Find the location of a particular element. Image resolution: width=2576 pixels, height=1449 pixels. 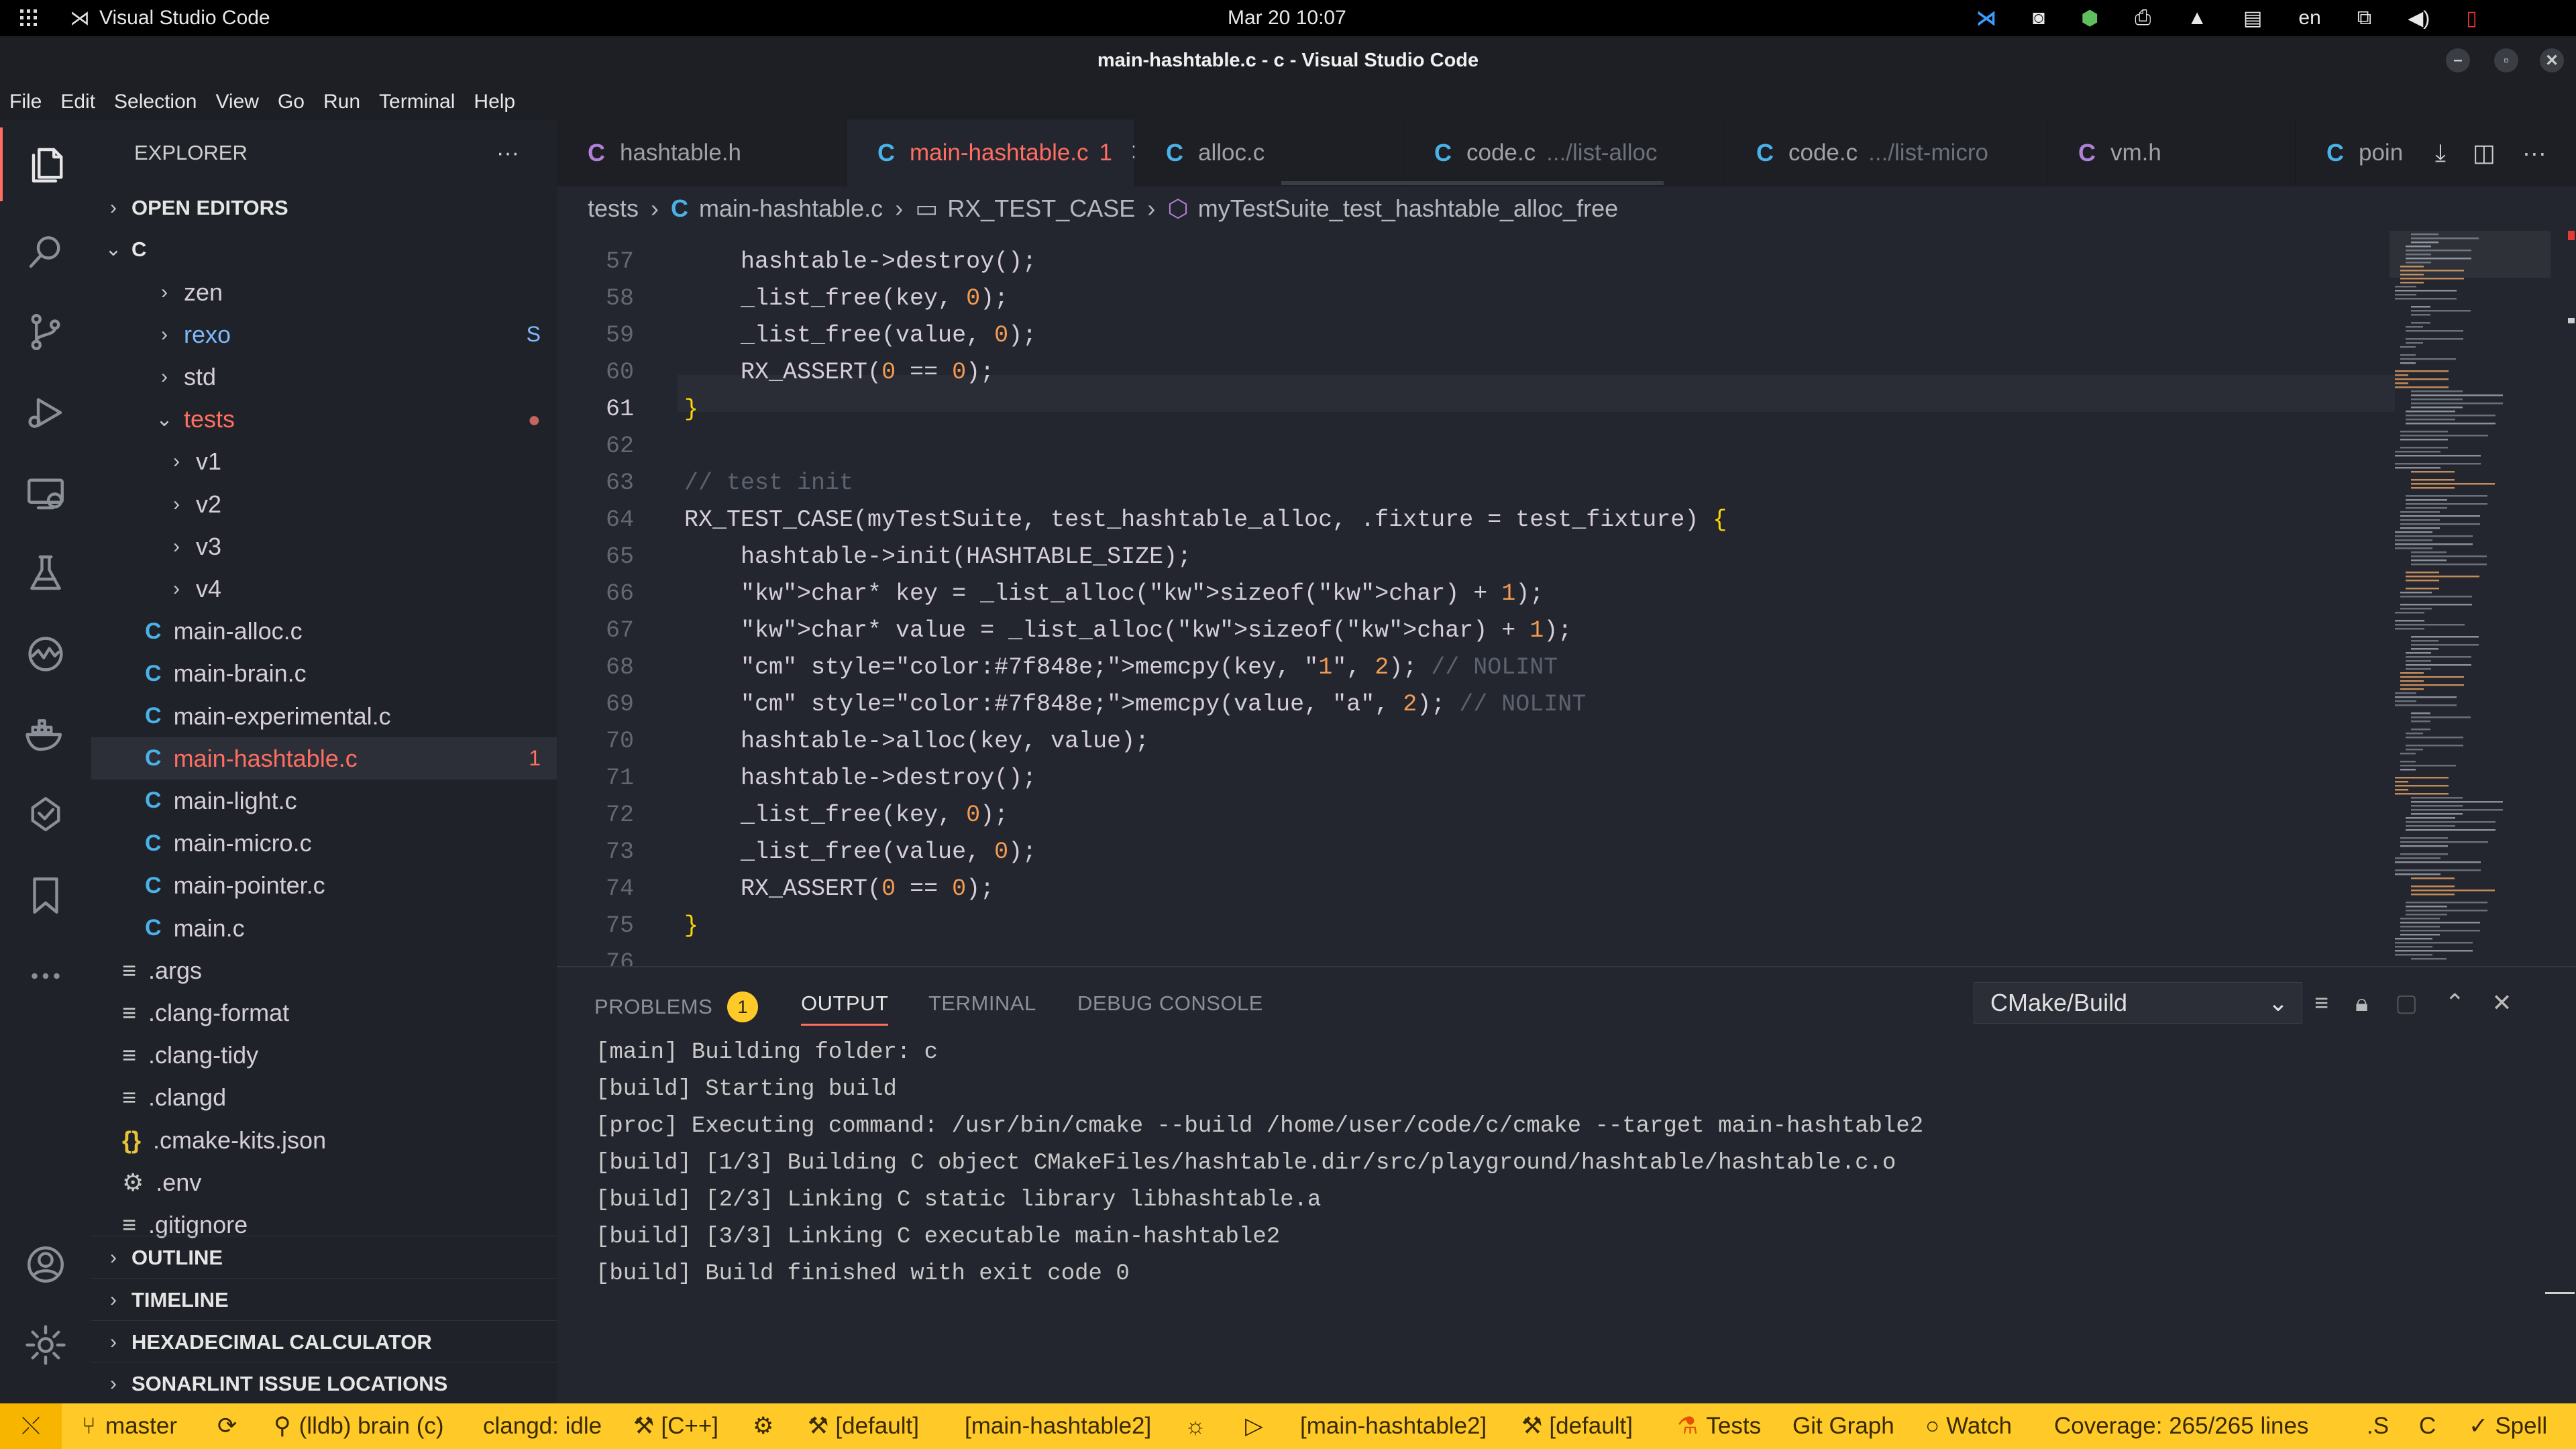

minimize-button: – is located at coordinates (2458, 60).